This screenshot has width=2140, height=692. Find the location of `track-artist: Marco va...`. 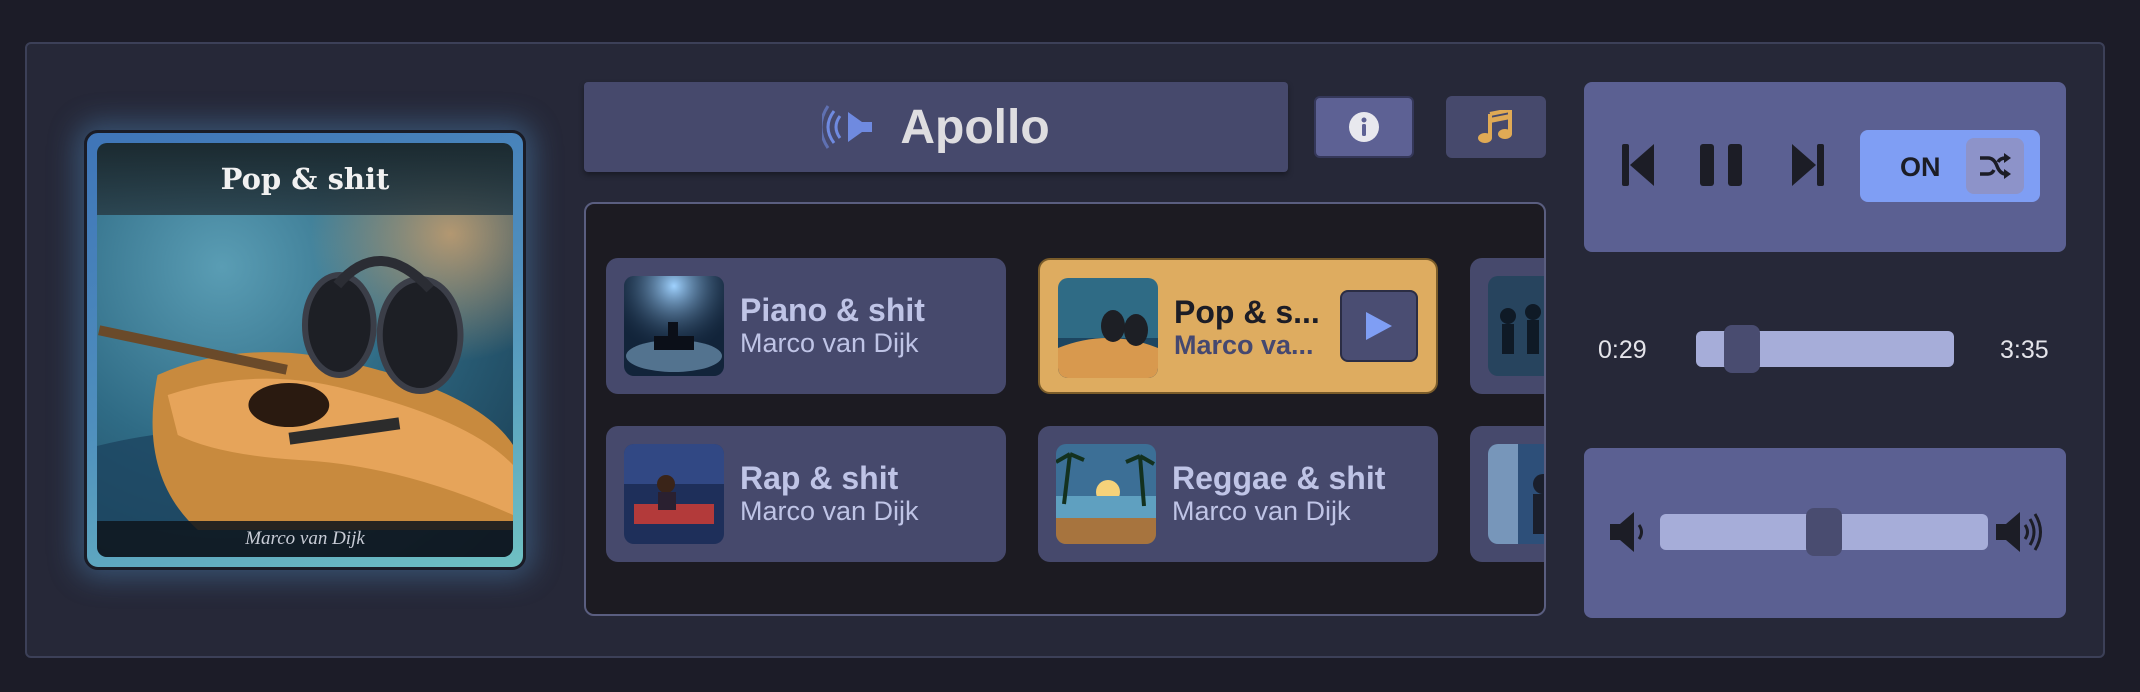

track-artist: Marco va... is located at coordinates (1244, 345).